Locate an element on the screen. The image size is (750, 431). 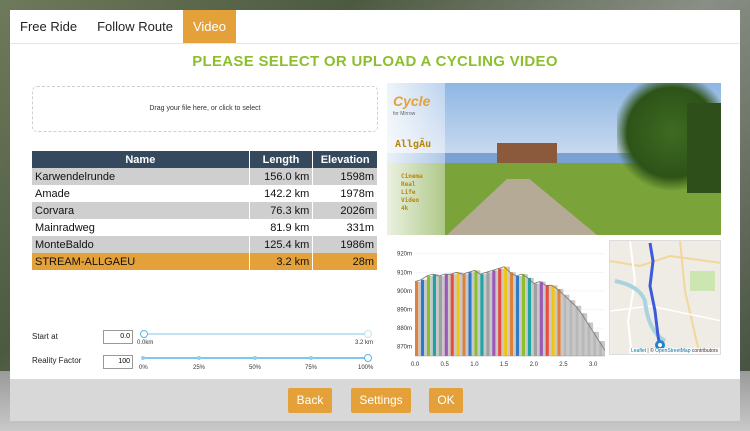
route-length: 76.3 km is located at coordinates (281, 210).